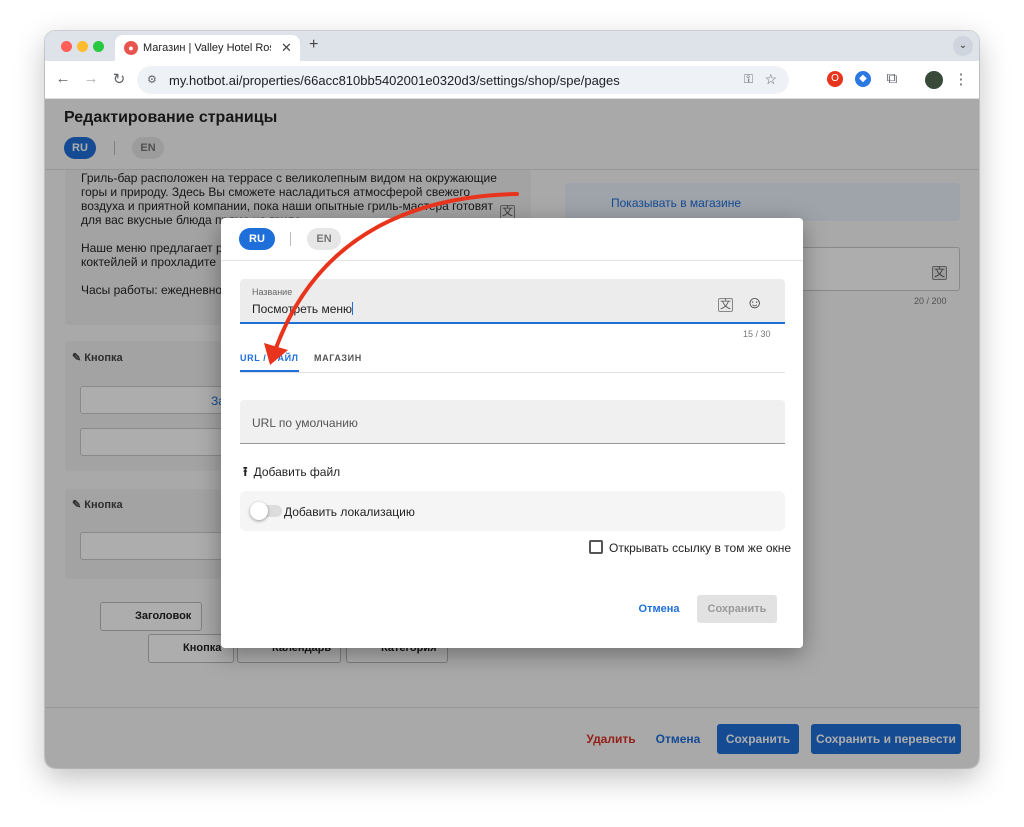 The image size is (1024, 827). Describe the element at coordinates (934, 80) in the screenshot. I see `profile-avatar` at that location.